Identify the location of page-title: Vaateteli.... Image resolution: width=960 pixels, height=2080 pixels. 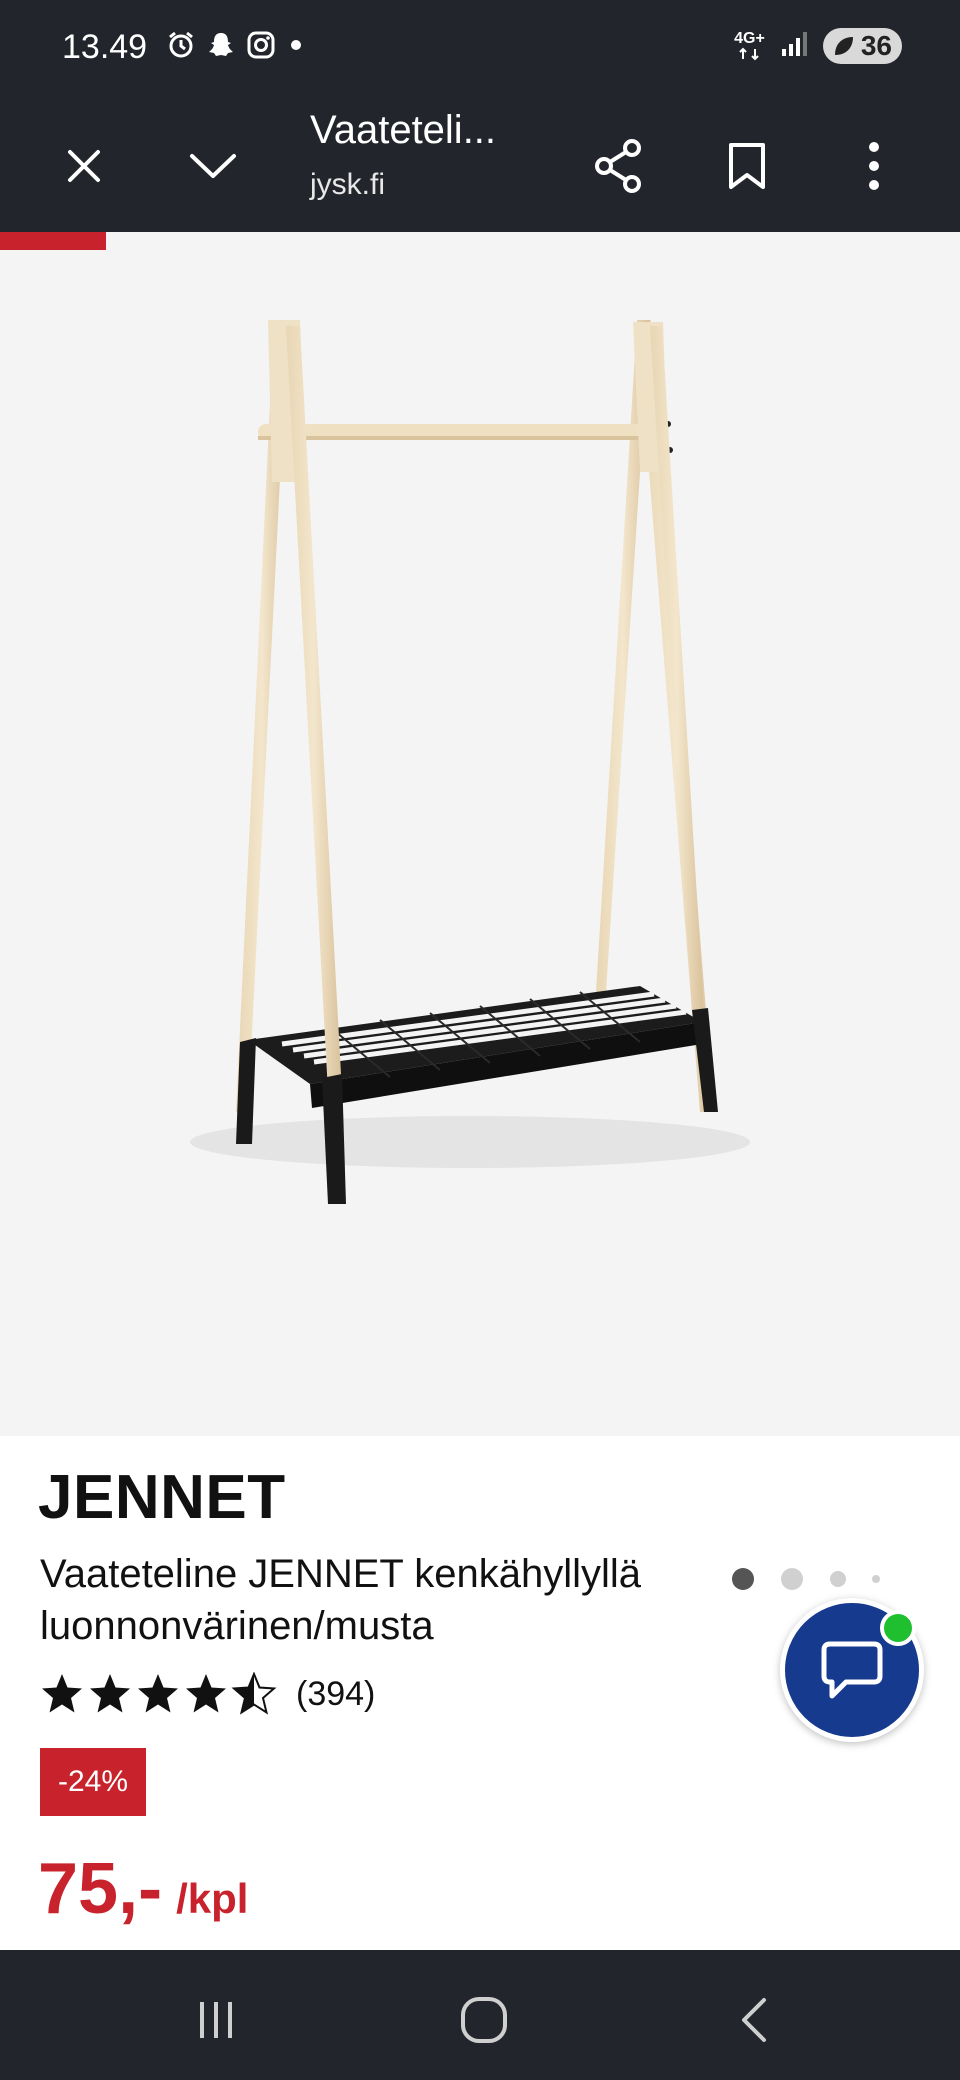
(403, 130).